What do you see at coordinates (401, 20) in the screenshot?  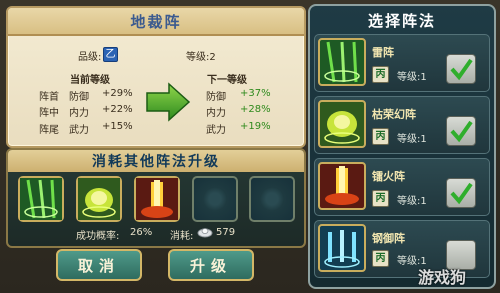 I see `select-formation-title: 选择阵法` at bounding box center [401, 20].